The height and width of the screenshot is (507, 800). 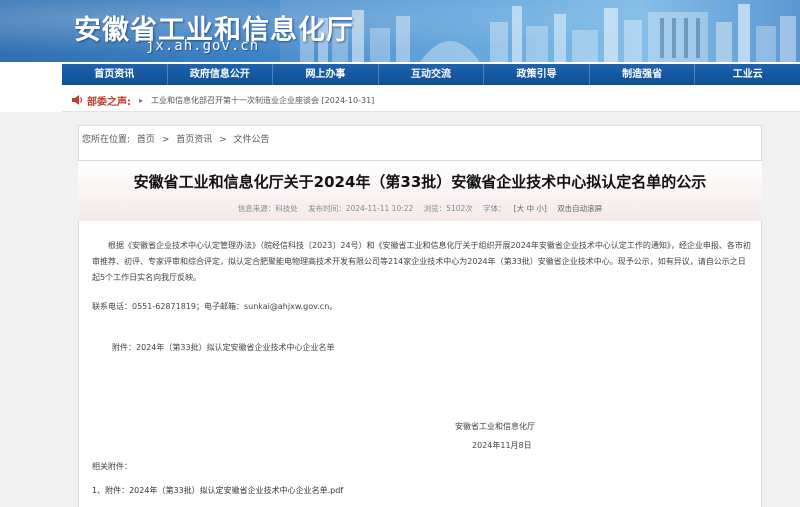 I want to click on nav-item-manufacturing: 制造强省, so click(x=643, y=74).